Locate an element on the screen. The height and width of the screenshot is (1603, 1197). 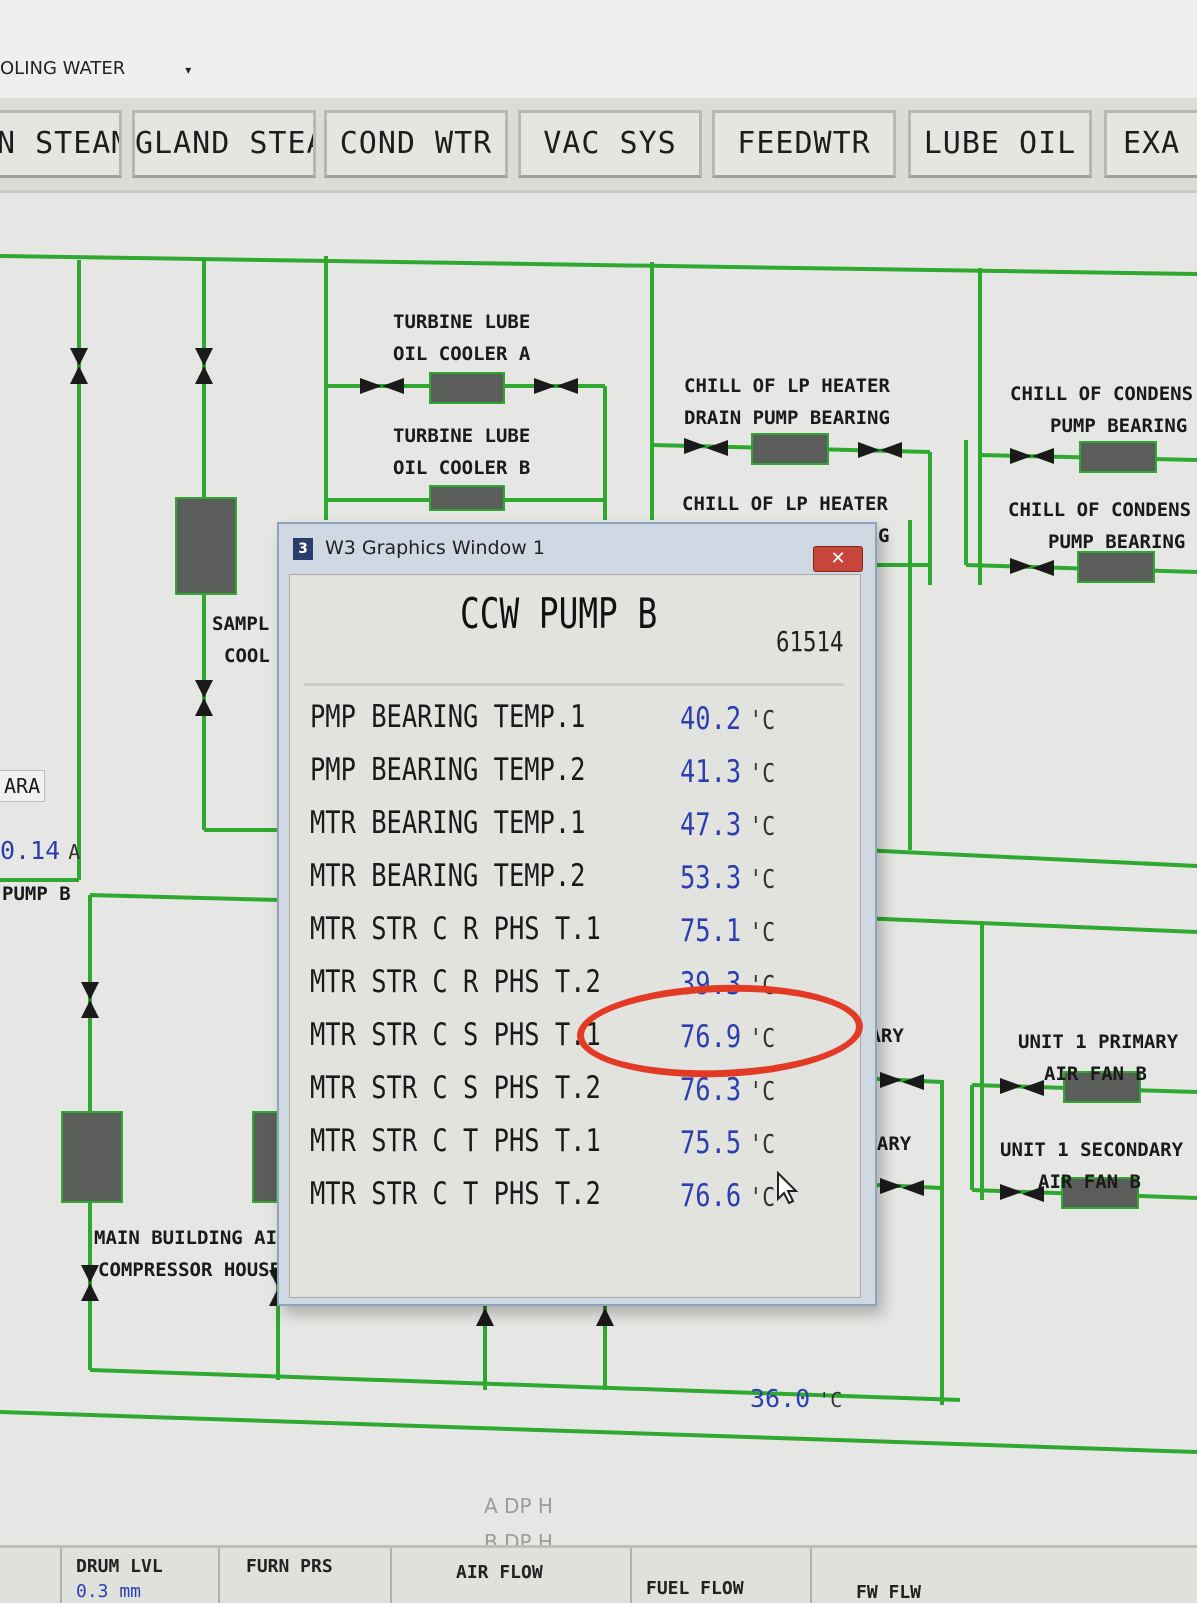
list-item: MTR STR C T PHS T.2 76.6 'C is located at coordinates (580, 1196).